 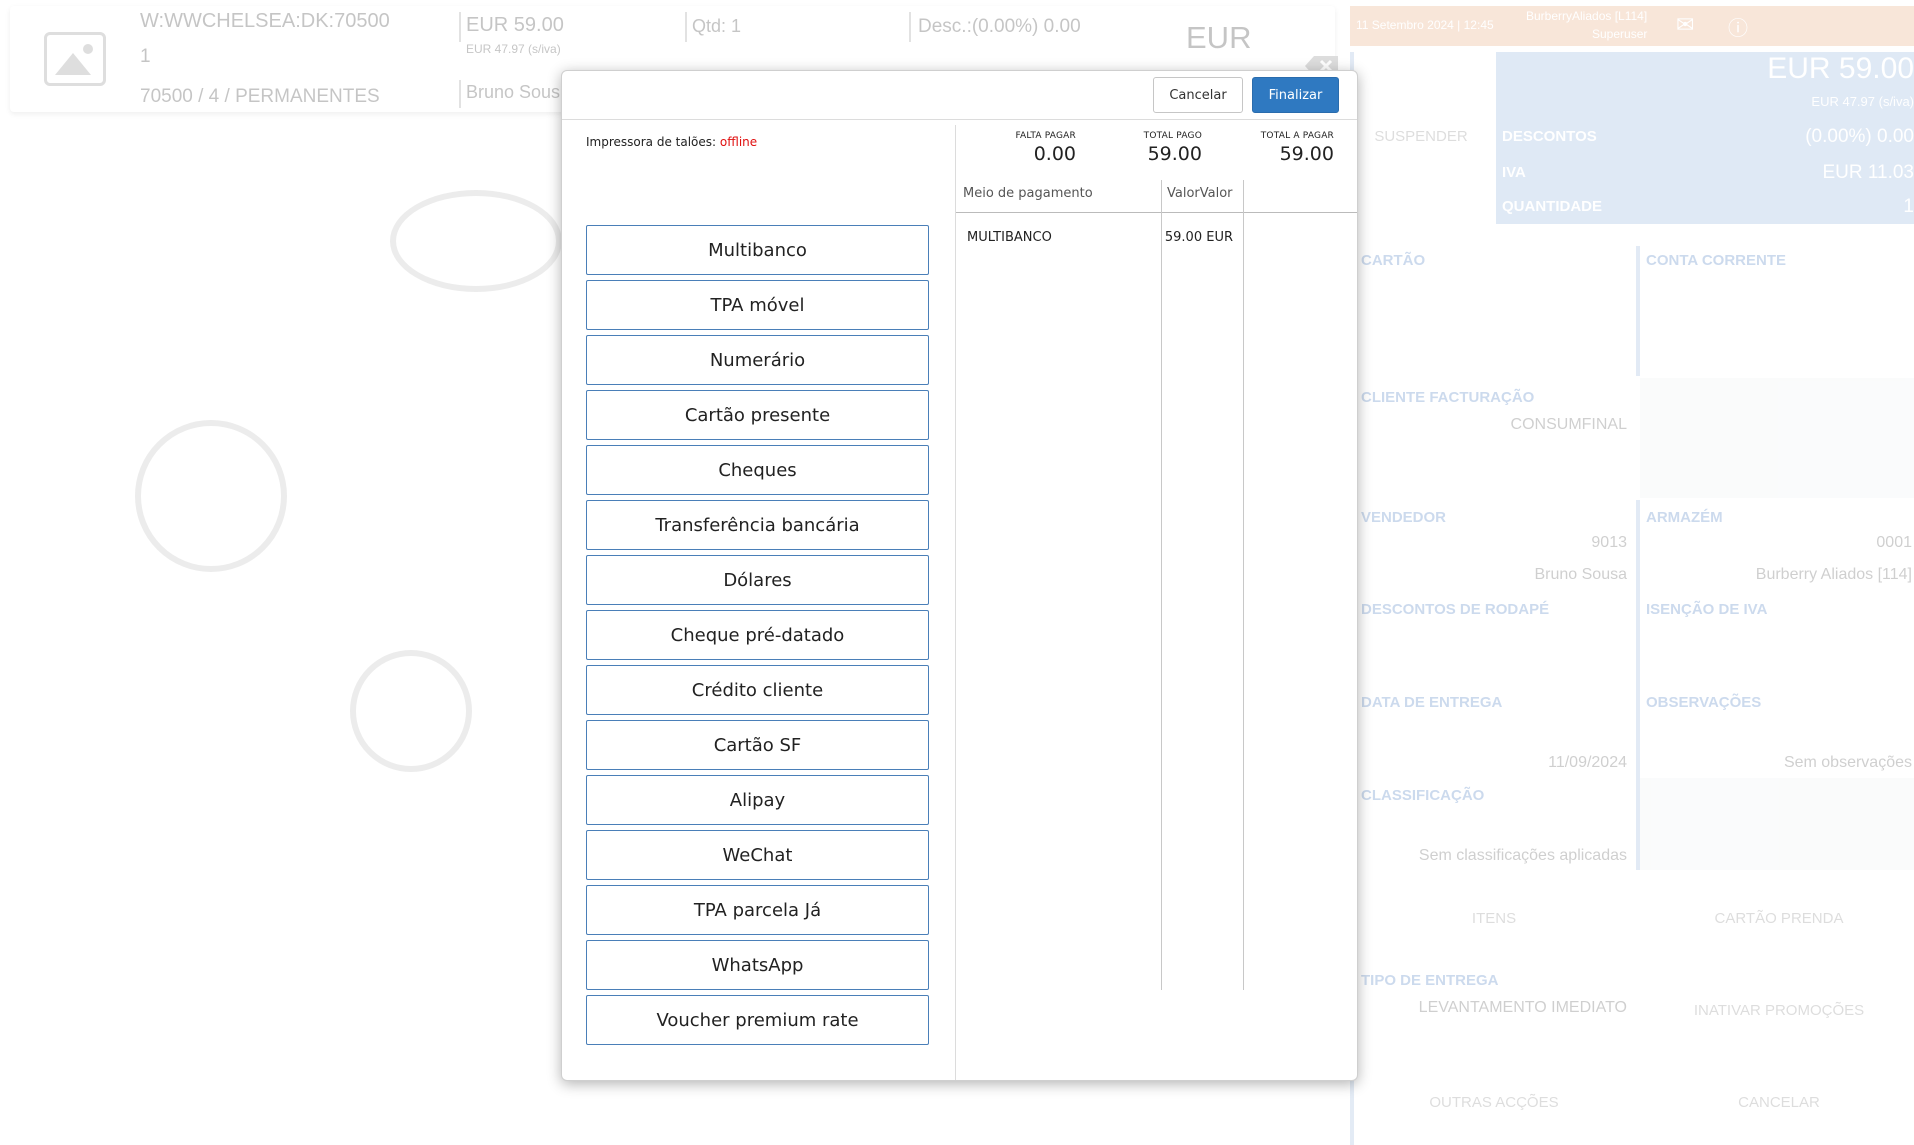 What do you see at coordinates (1393, 260) in the screenshot?
I see `card-label: CARTÃO` at bounding box center [1393, 260].